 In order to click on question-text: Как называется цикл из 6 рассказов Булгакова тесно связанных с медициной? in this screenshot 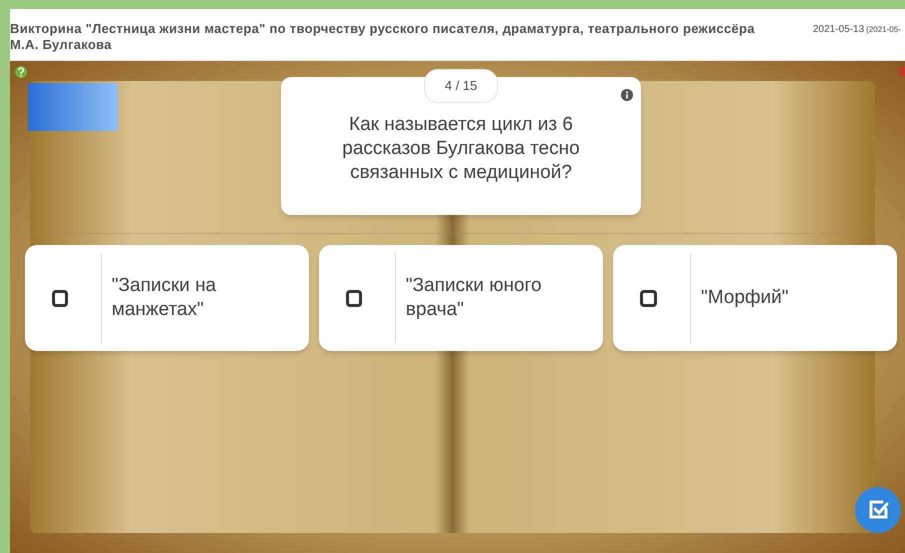, I will do `click(461, 148)`.